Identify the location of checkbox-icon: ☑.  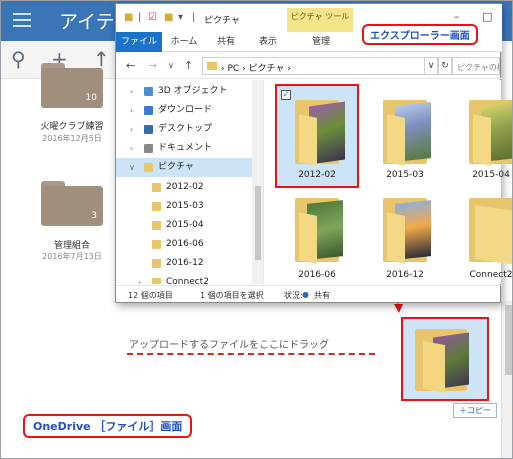
(152, 17).